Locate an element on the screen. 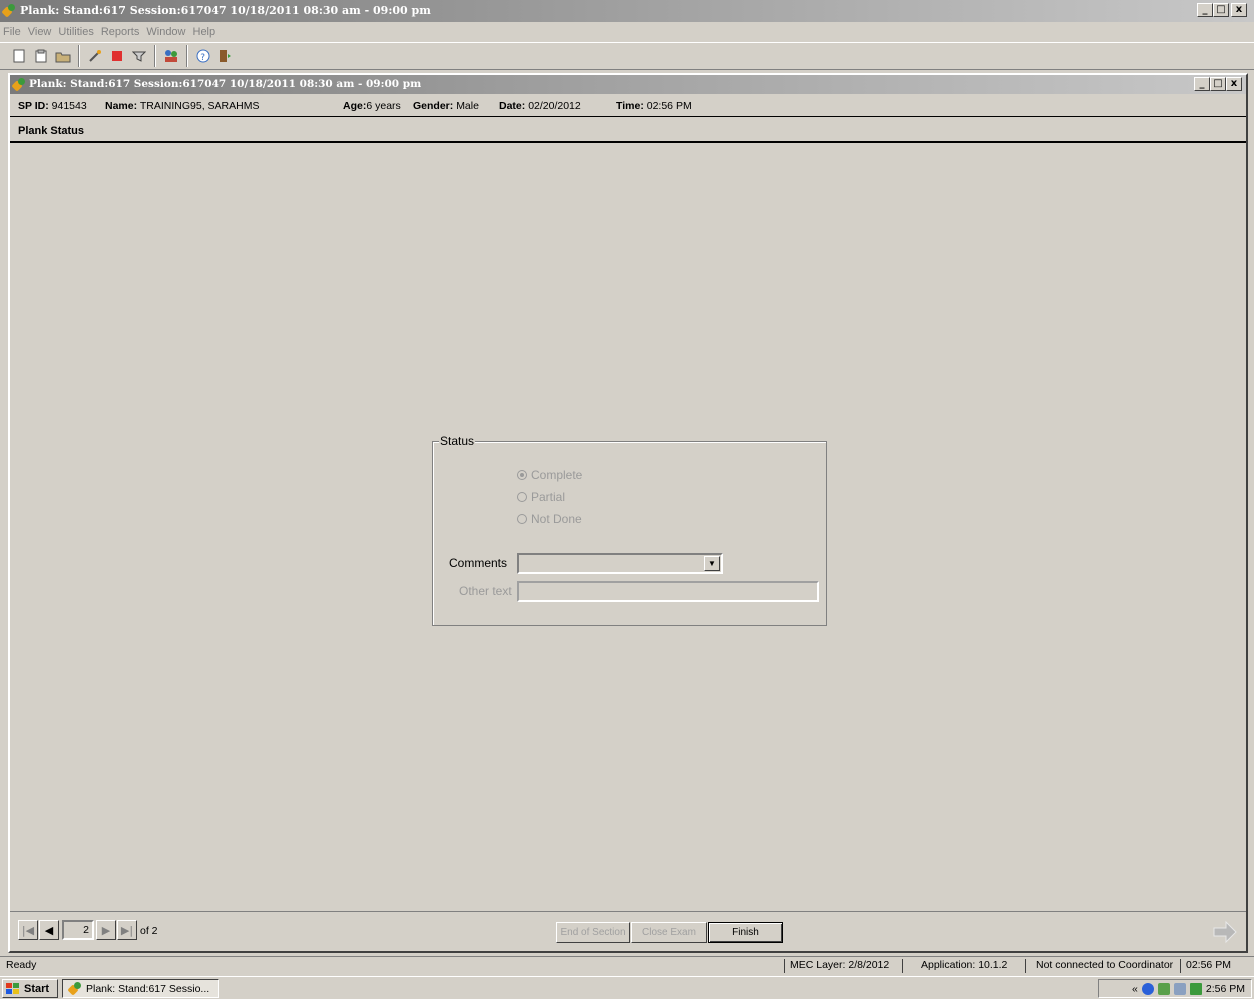 The image size is (1254, 999). start-button: Start is located at coordinates (30, 988).